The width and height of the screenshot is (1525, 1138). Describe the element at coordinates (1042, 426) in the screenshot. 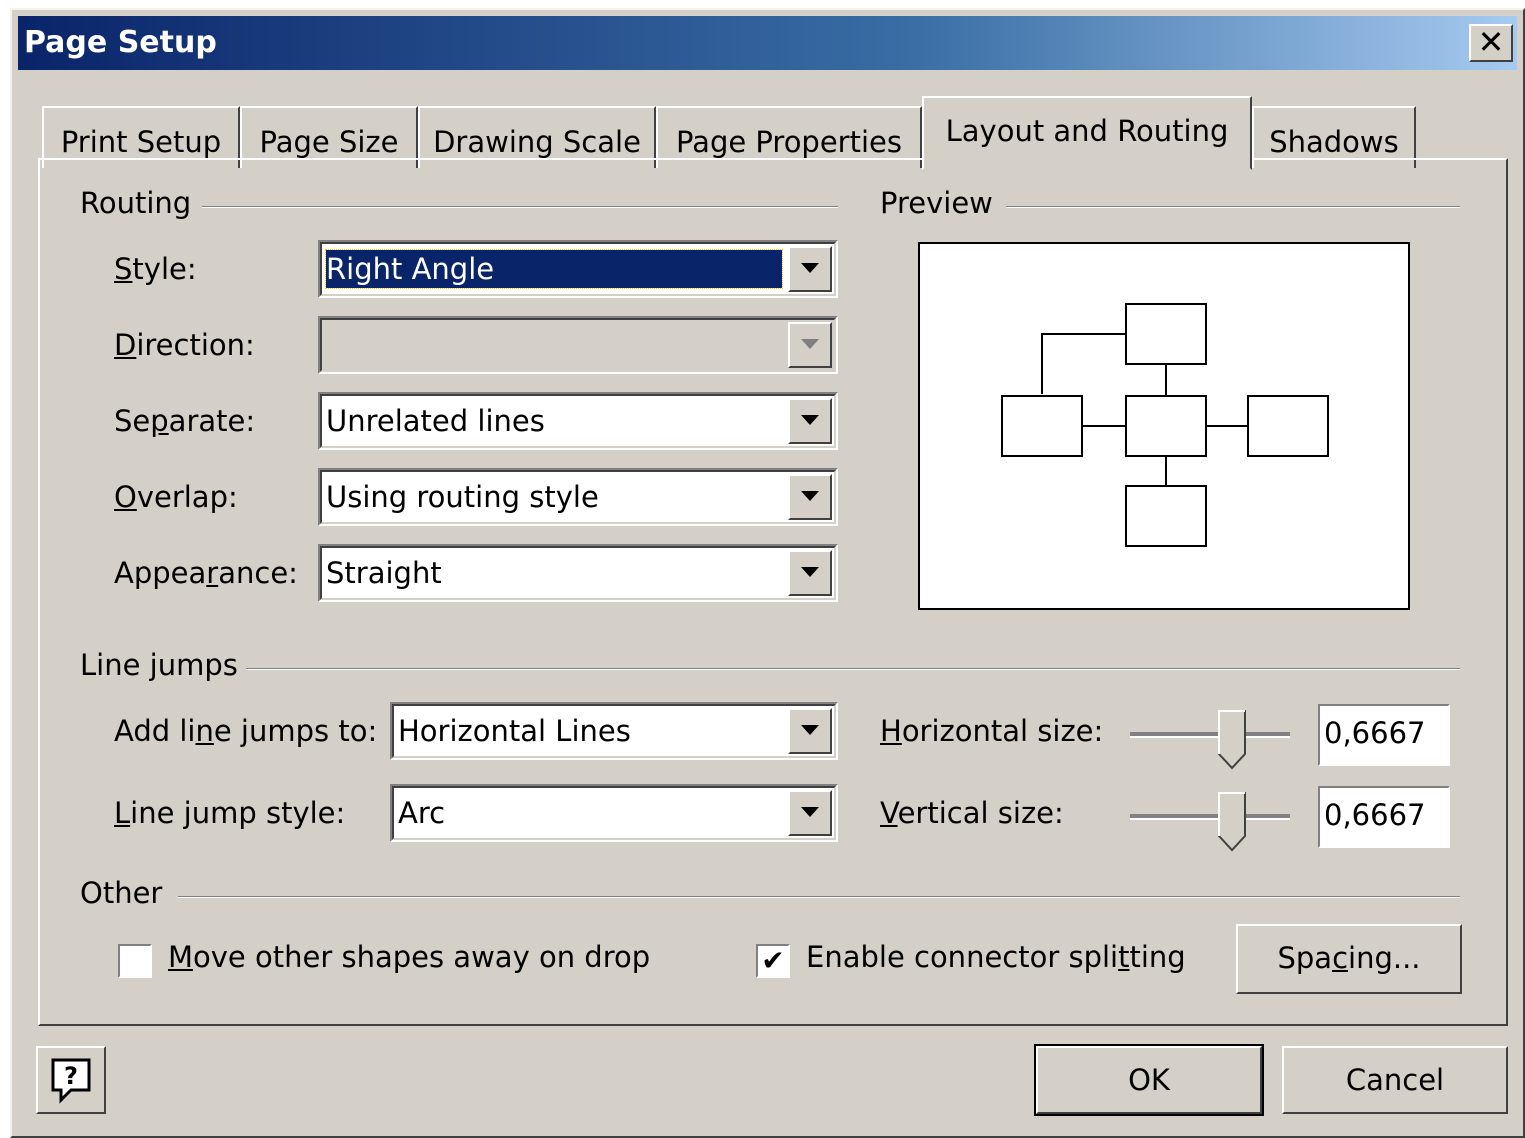

I see `preview-shape-left` at that location.